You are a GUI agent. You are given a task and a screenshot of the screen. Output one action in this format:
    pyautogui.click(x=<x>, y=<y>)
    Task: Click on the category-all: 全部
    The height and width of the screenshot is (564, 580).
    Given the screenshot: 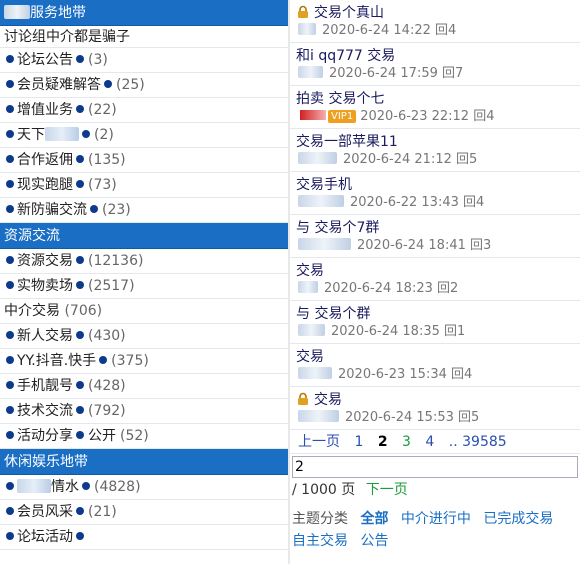 What is the action you would take?
    pyautogui.click(x=374, y=519)
    